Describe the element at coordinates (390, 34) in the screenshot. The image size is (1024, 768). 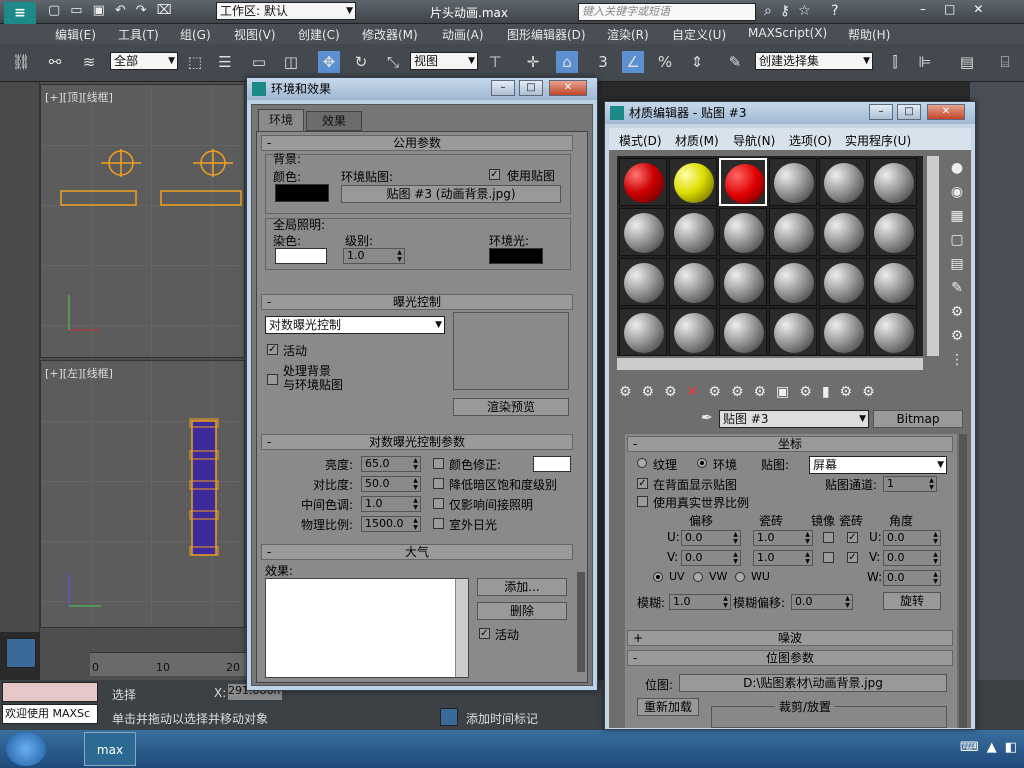
I see `menu-modifiers: 修改器(M)` at that location.